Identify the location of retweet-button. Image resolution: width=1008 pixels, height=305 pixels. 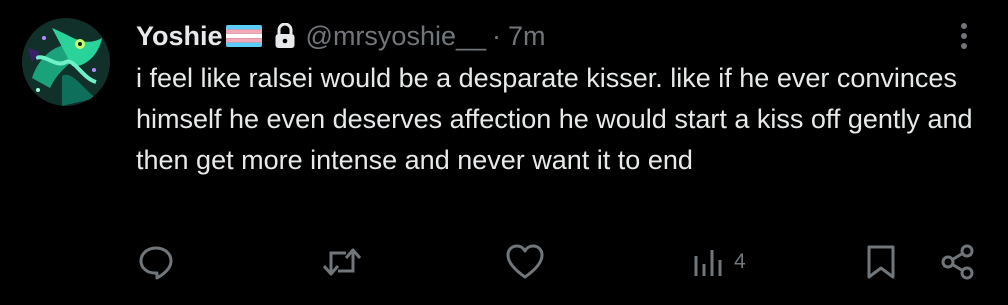
(342, 262).